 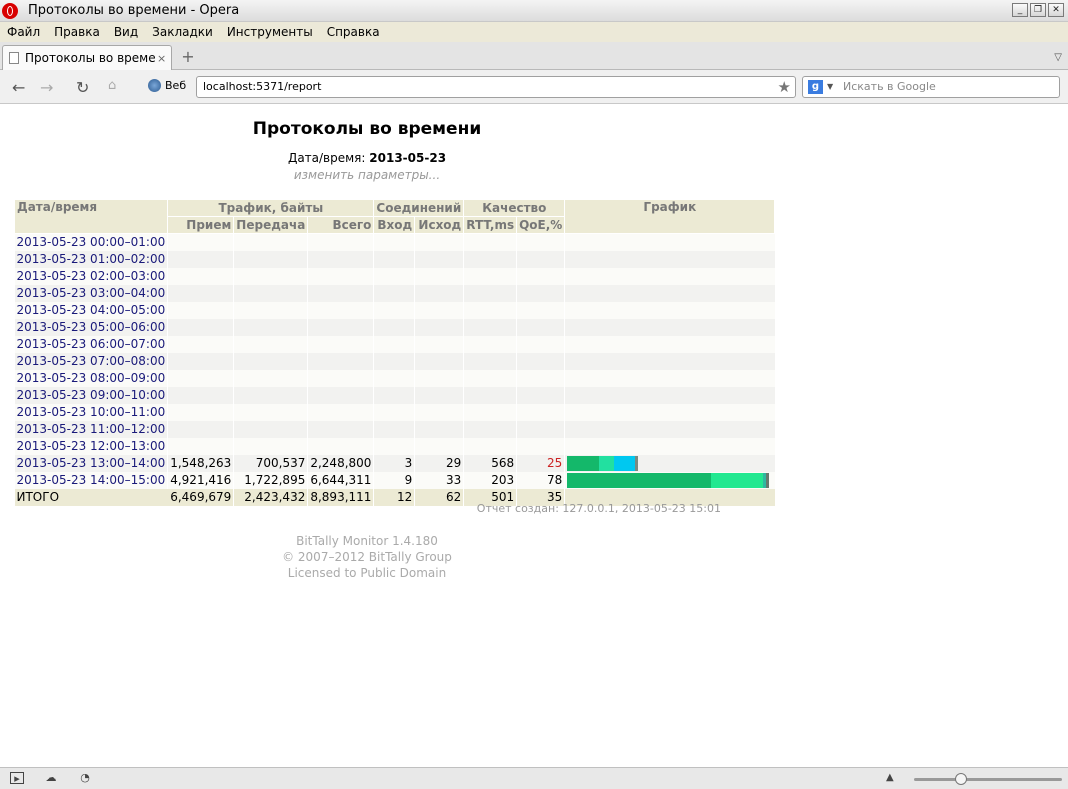 What do you see at coordinates (10, 10) in the screenshot?
I see `opera-logo-icon` at bounding box center [10, 10].